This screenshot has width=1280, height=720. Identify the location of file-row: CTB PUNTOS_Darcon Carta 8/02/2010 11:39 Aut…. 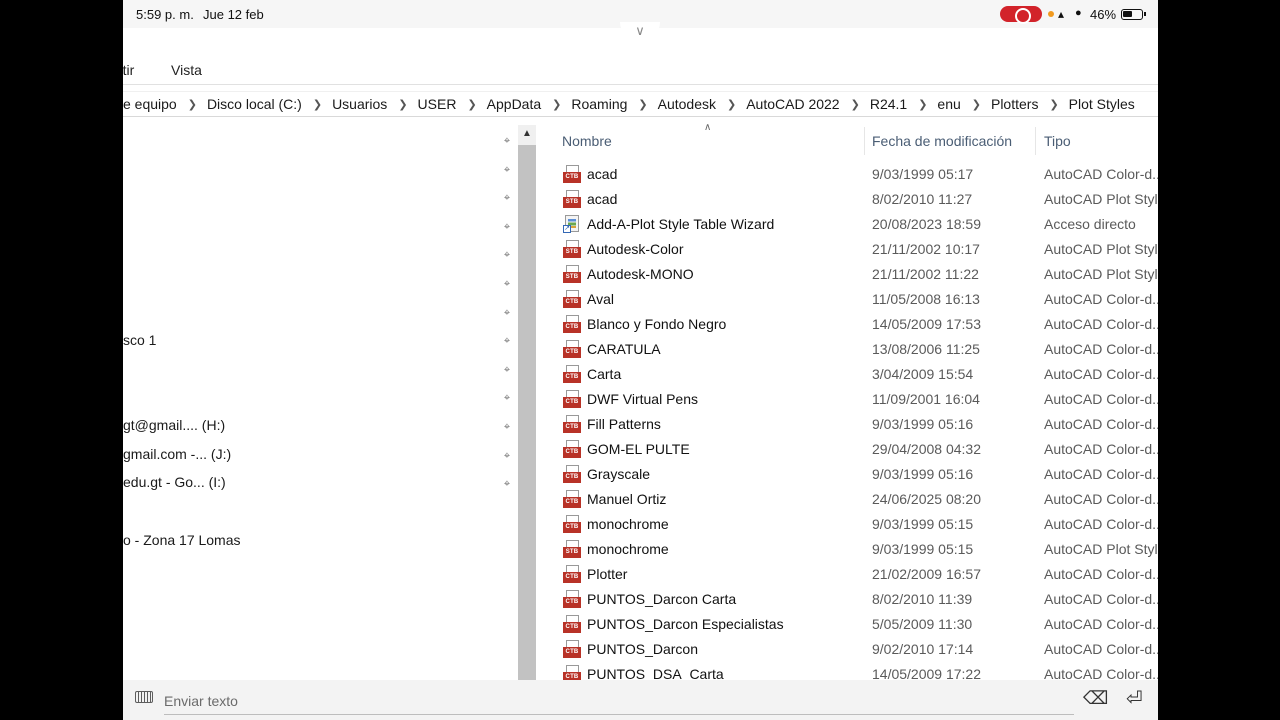
(847, 599).